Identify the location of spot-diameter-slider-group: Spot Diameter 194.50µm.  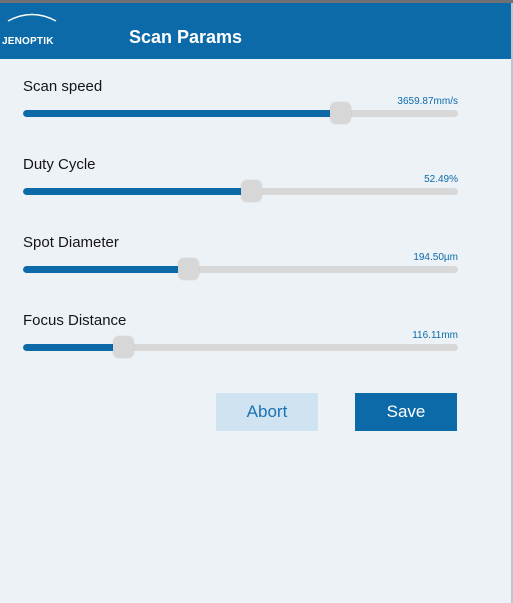
(240, 259).